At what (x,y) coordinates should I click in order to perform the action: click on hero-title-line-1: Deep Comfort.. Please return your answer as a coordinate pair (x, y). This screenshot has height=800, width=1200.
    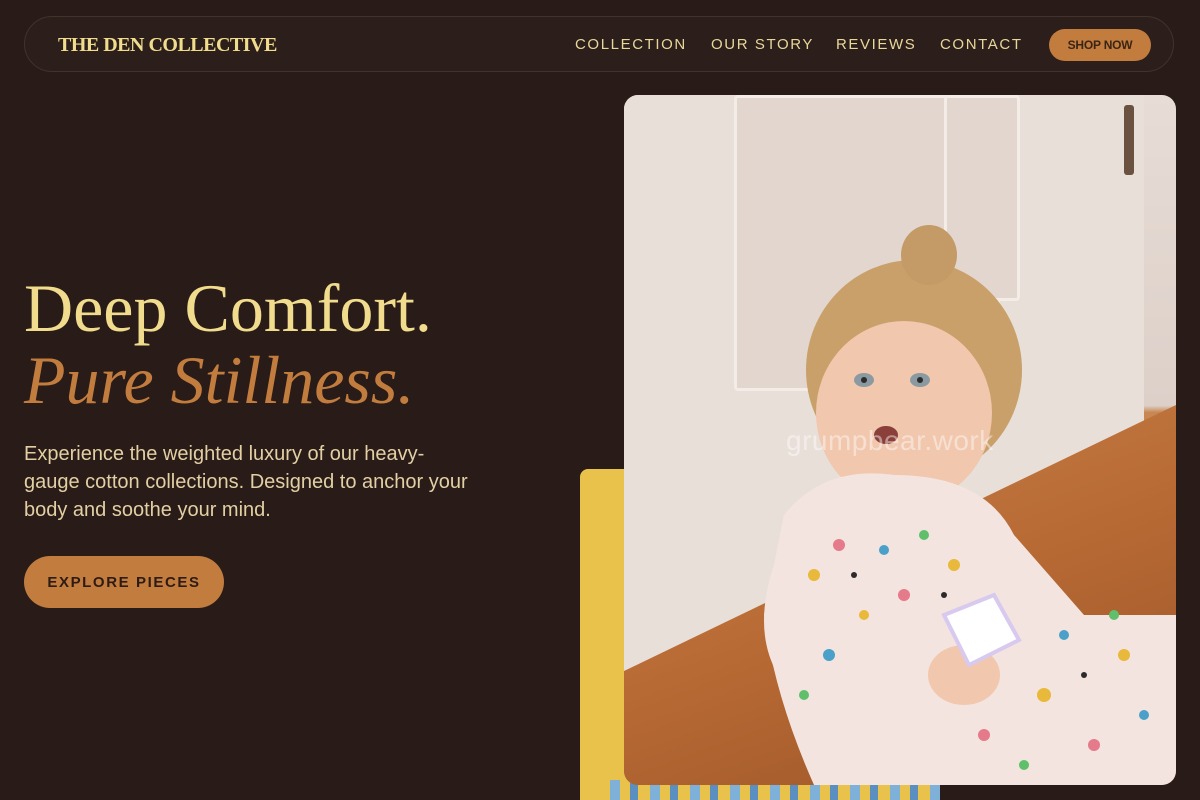
    Looking at the image, I should click on (228, 308).